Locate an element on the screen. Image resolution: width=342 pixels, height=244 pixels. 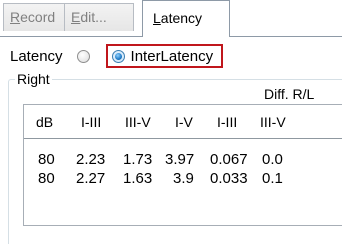
mode-radio-group: Latency InterLatency is located at coordinates (117, 56).